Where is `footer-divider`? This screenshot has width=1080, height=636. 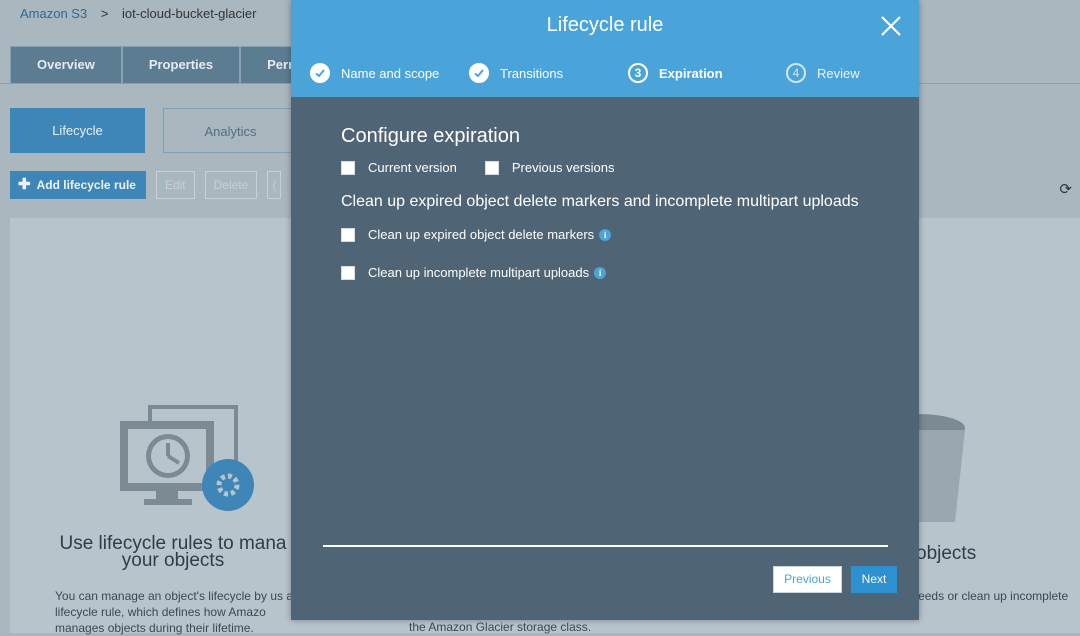
footer-divider is located at coordinates (605, 546).